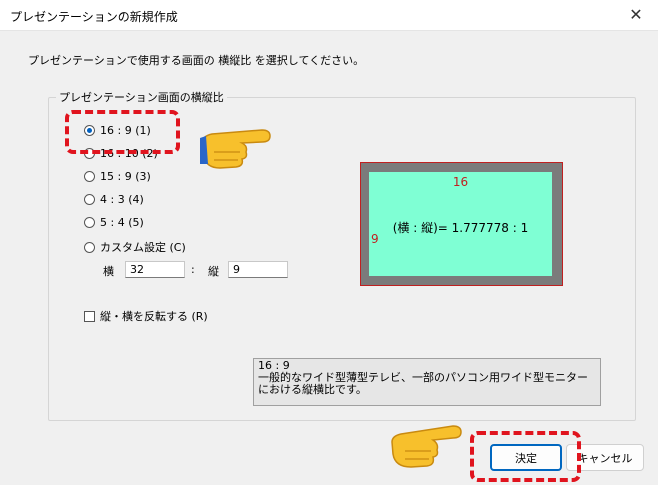  Describe the element at coordinates (108, 271) in the screenshot. I see `width-label: 横` at that location.